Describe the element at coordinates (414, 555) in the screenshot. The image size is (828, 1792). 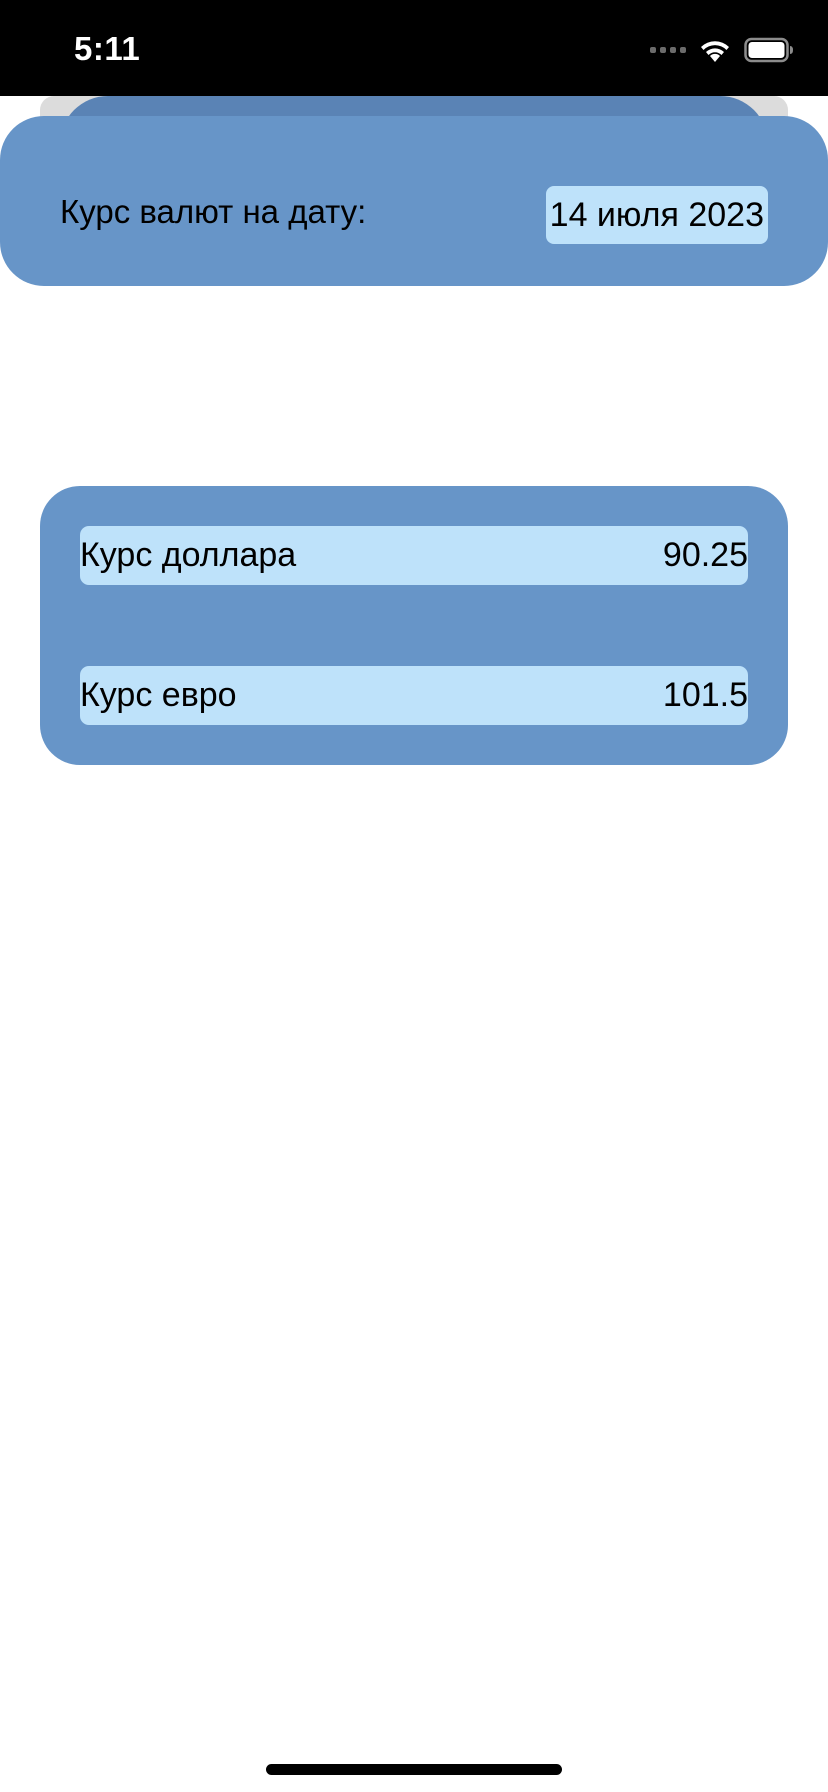
I see `rate-row-usd: Курс доллара 90.25` at that location.